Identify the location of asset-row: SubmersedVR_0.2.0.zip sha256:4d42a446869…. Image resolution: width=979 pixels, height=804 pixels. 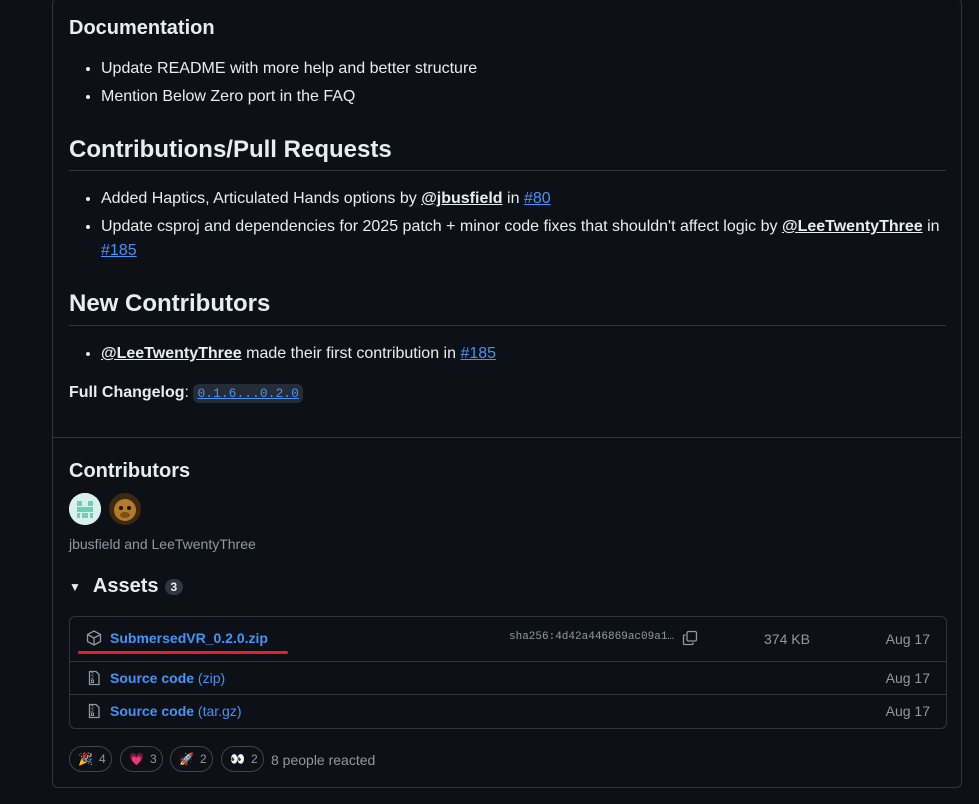
(508, 639).